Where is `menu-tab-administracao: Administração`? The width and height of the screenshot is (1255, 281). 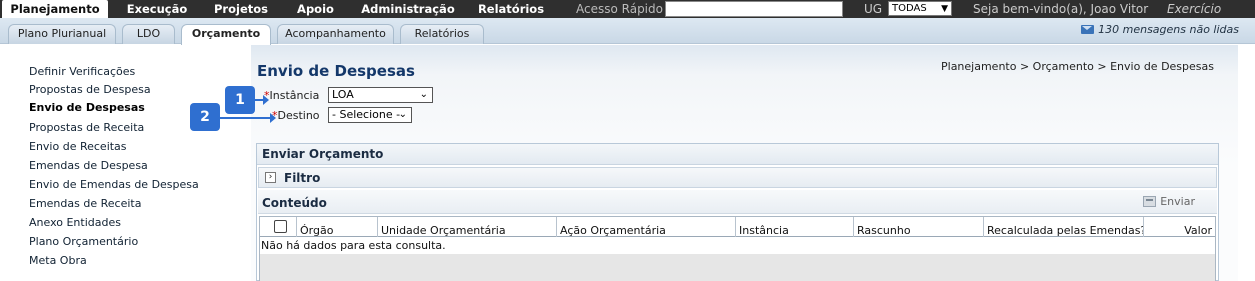
menu-tab-administracao: Administração is located at coordinates (408, 9).